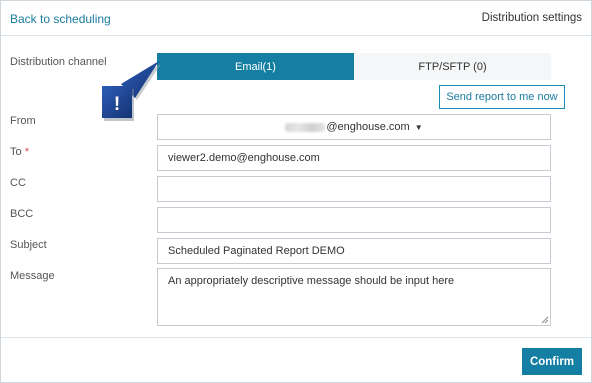 This screenshot has width=592, height=383. I want to click on to-field: viewer2.demo@enghouse.com, so click(354, 158).